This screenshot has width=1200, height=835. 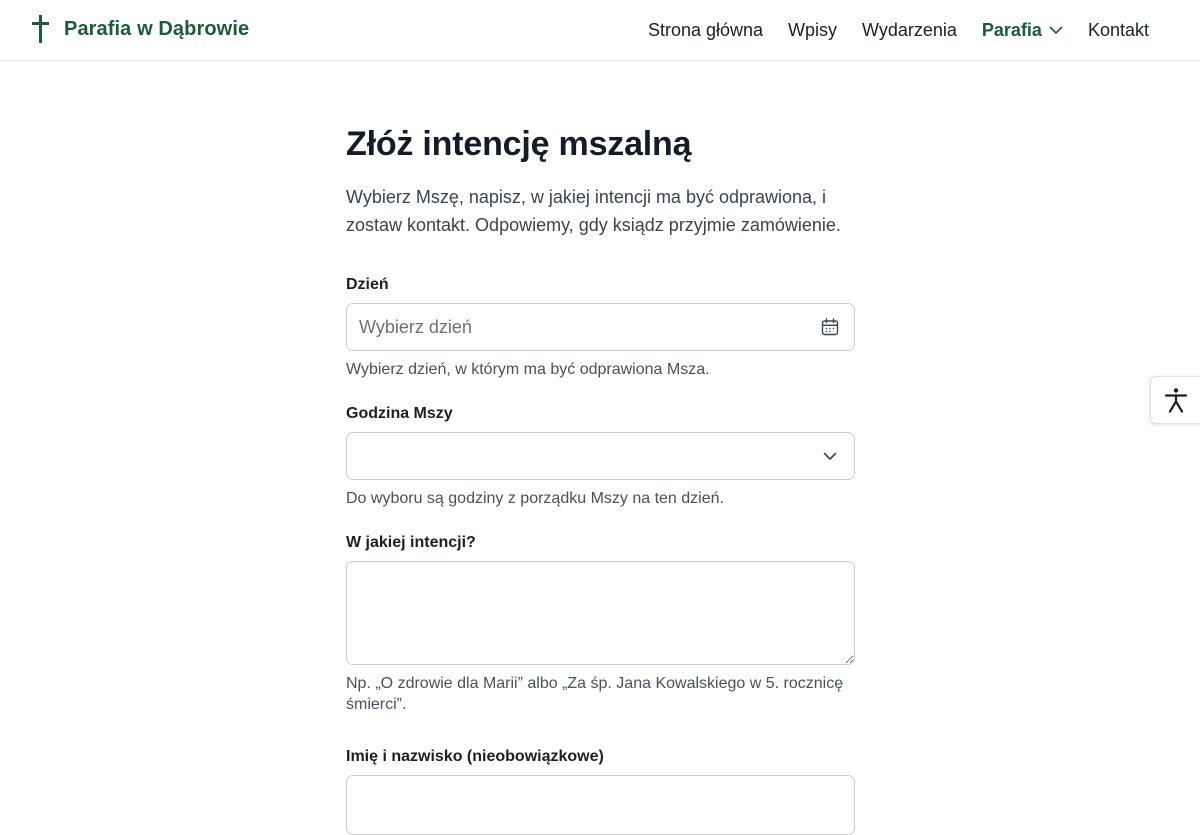 I want to click on nav-item-posts: Wpisy, so click(x=812, y=30).